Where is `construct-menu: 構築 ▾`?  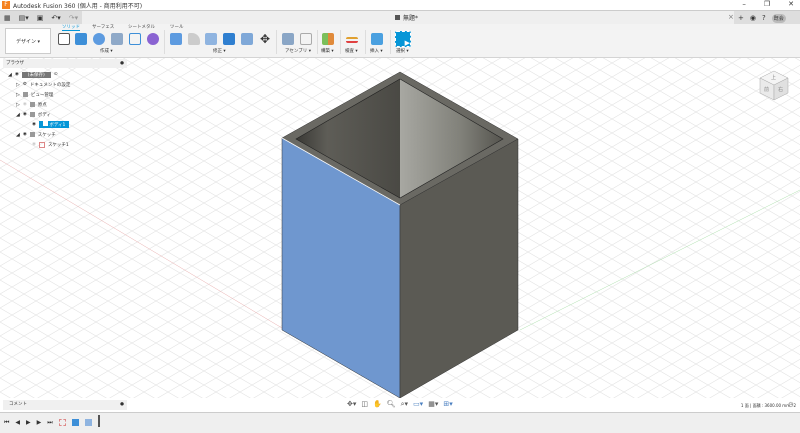
construct-menu: 構築 ▾ is located at coordinates (327, 51).